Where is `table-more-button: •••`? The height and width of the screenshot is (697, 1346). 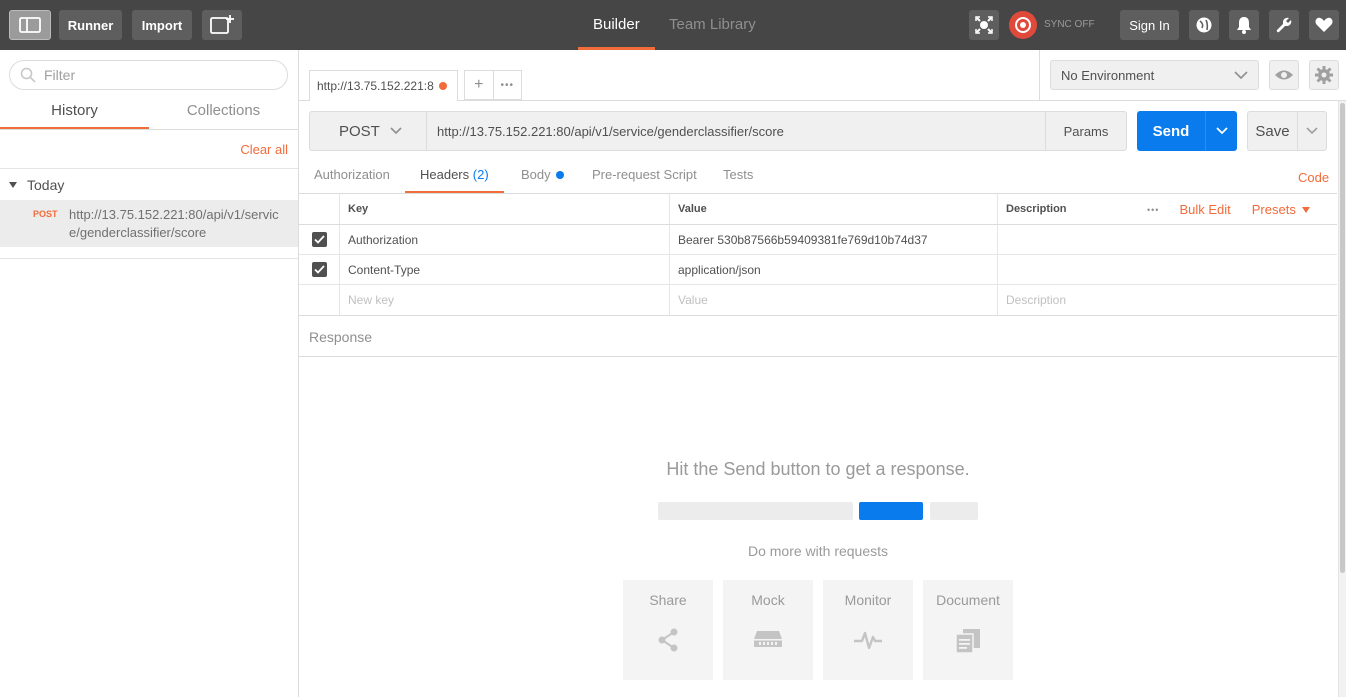 table-more-button: ••• is located at coordinates (1153, 210).